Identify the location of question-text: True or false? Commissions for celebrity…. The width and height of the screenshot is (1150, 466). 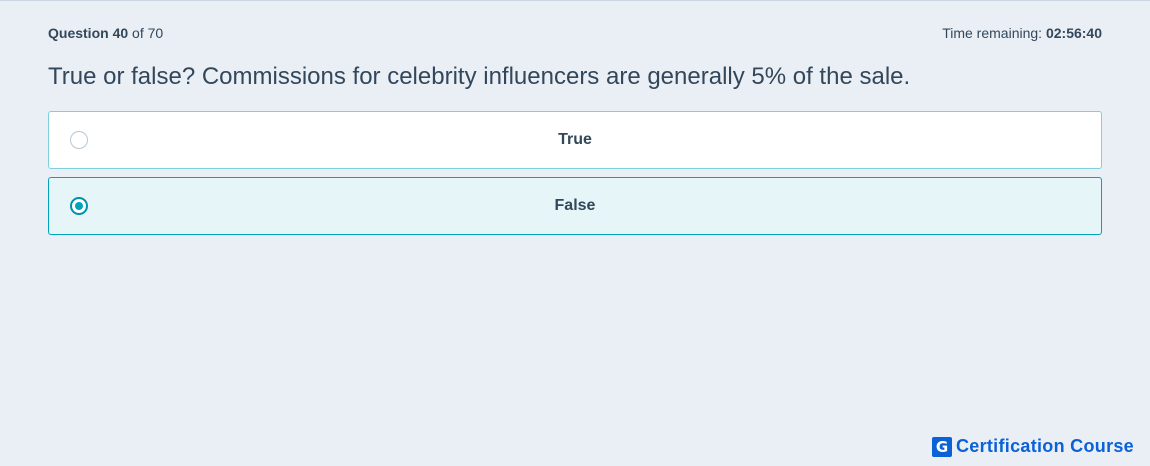
(479, 76).